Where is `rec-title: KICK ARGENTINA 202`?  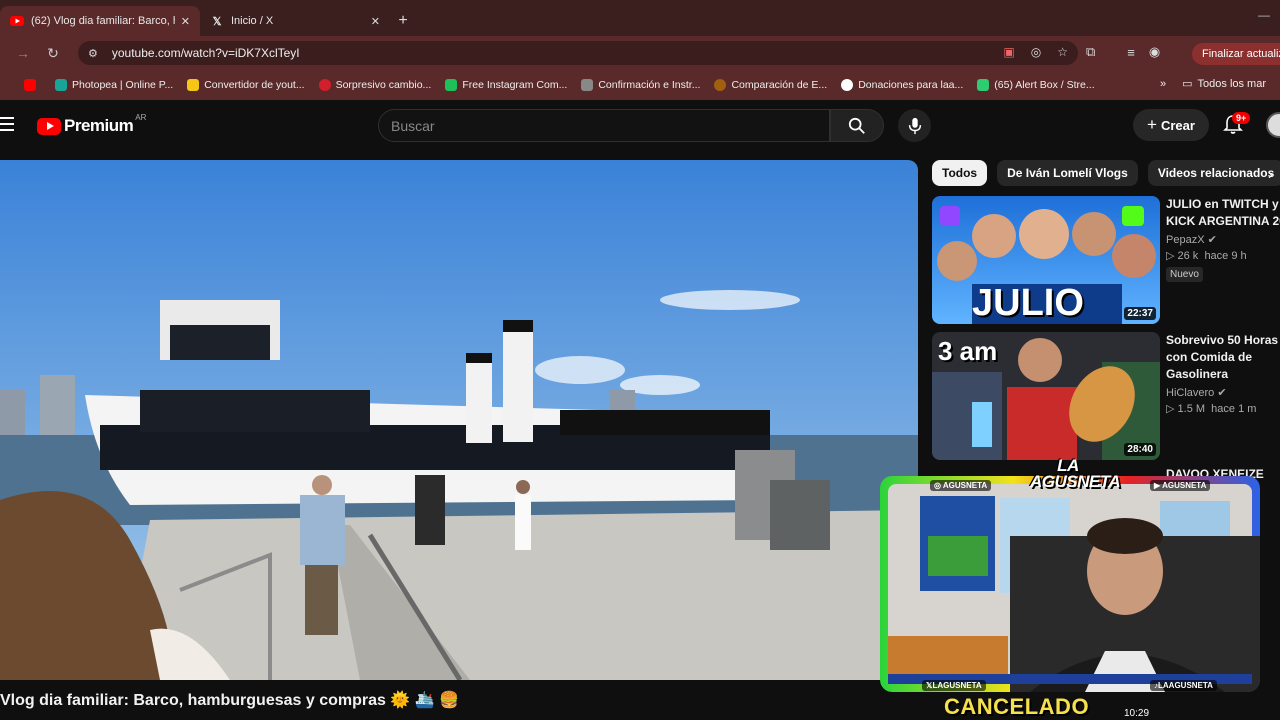 rec-title: KICK ARGENTINA 202 is located at coordinates (1223, 221).